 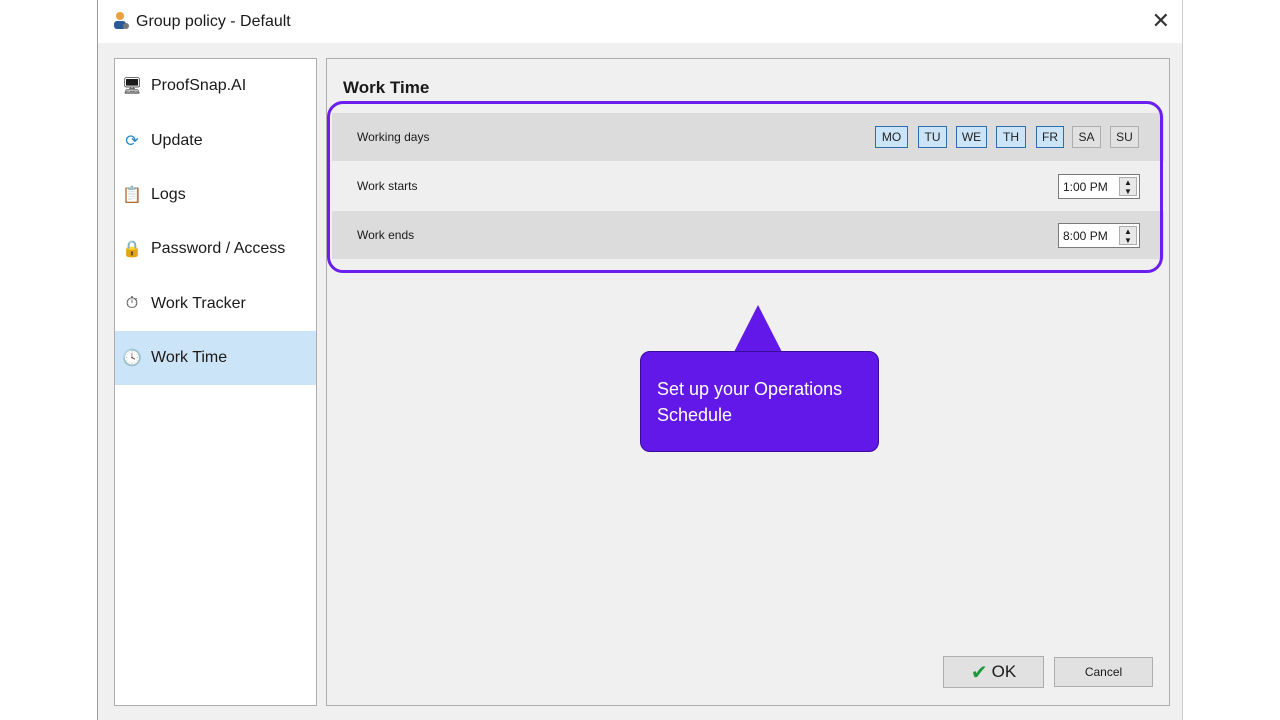 What do you see at coordinates (132, 86) in the screenshot?
I see `monitor-icon: 🖥` at bounding box center [132, 86].